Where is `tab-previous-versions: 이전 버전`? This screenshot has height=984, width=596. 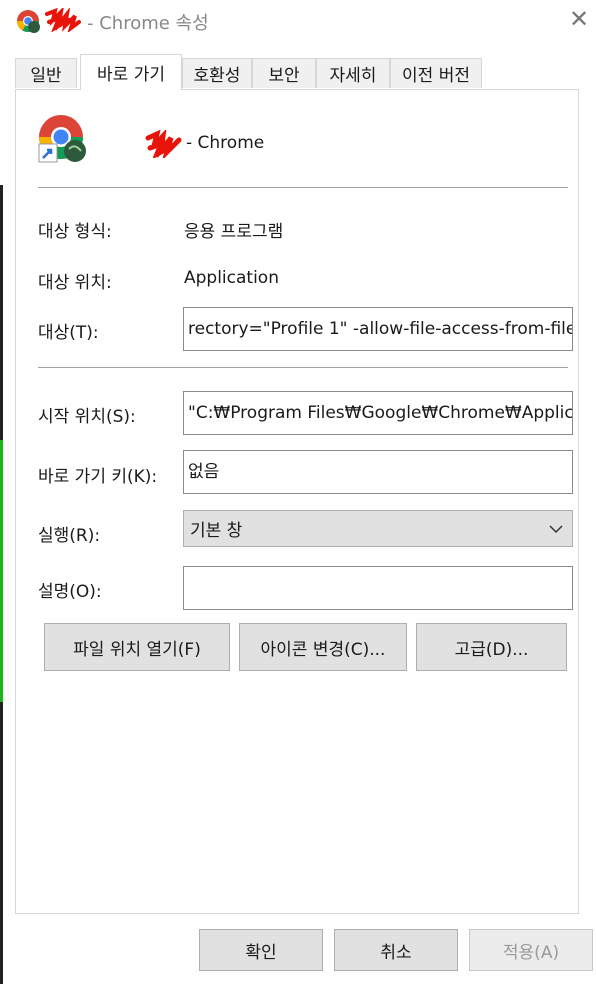
tab-previous-versions: 이전 버전 is located at coordinates (436, 73).